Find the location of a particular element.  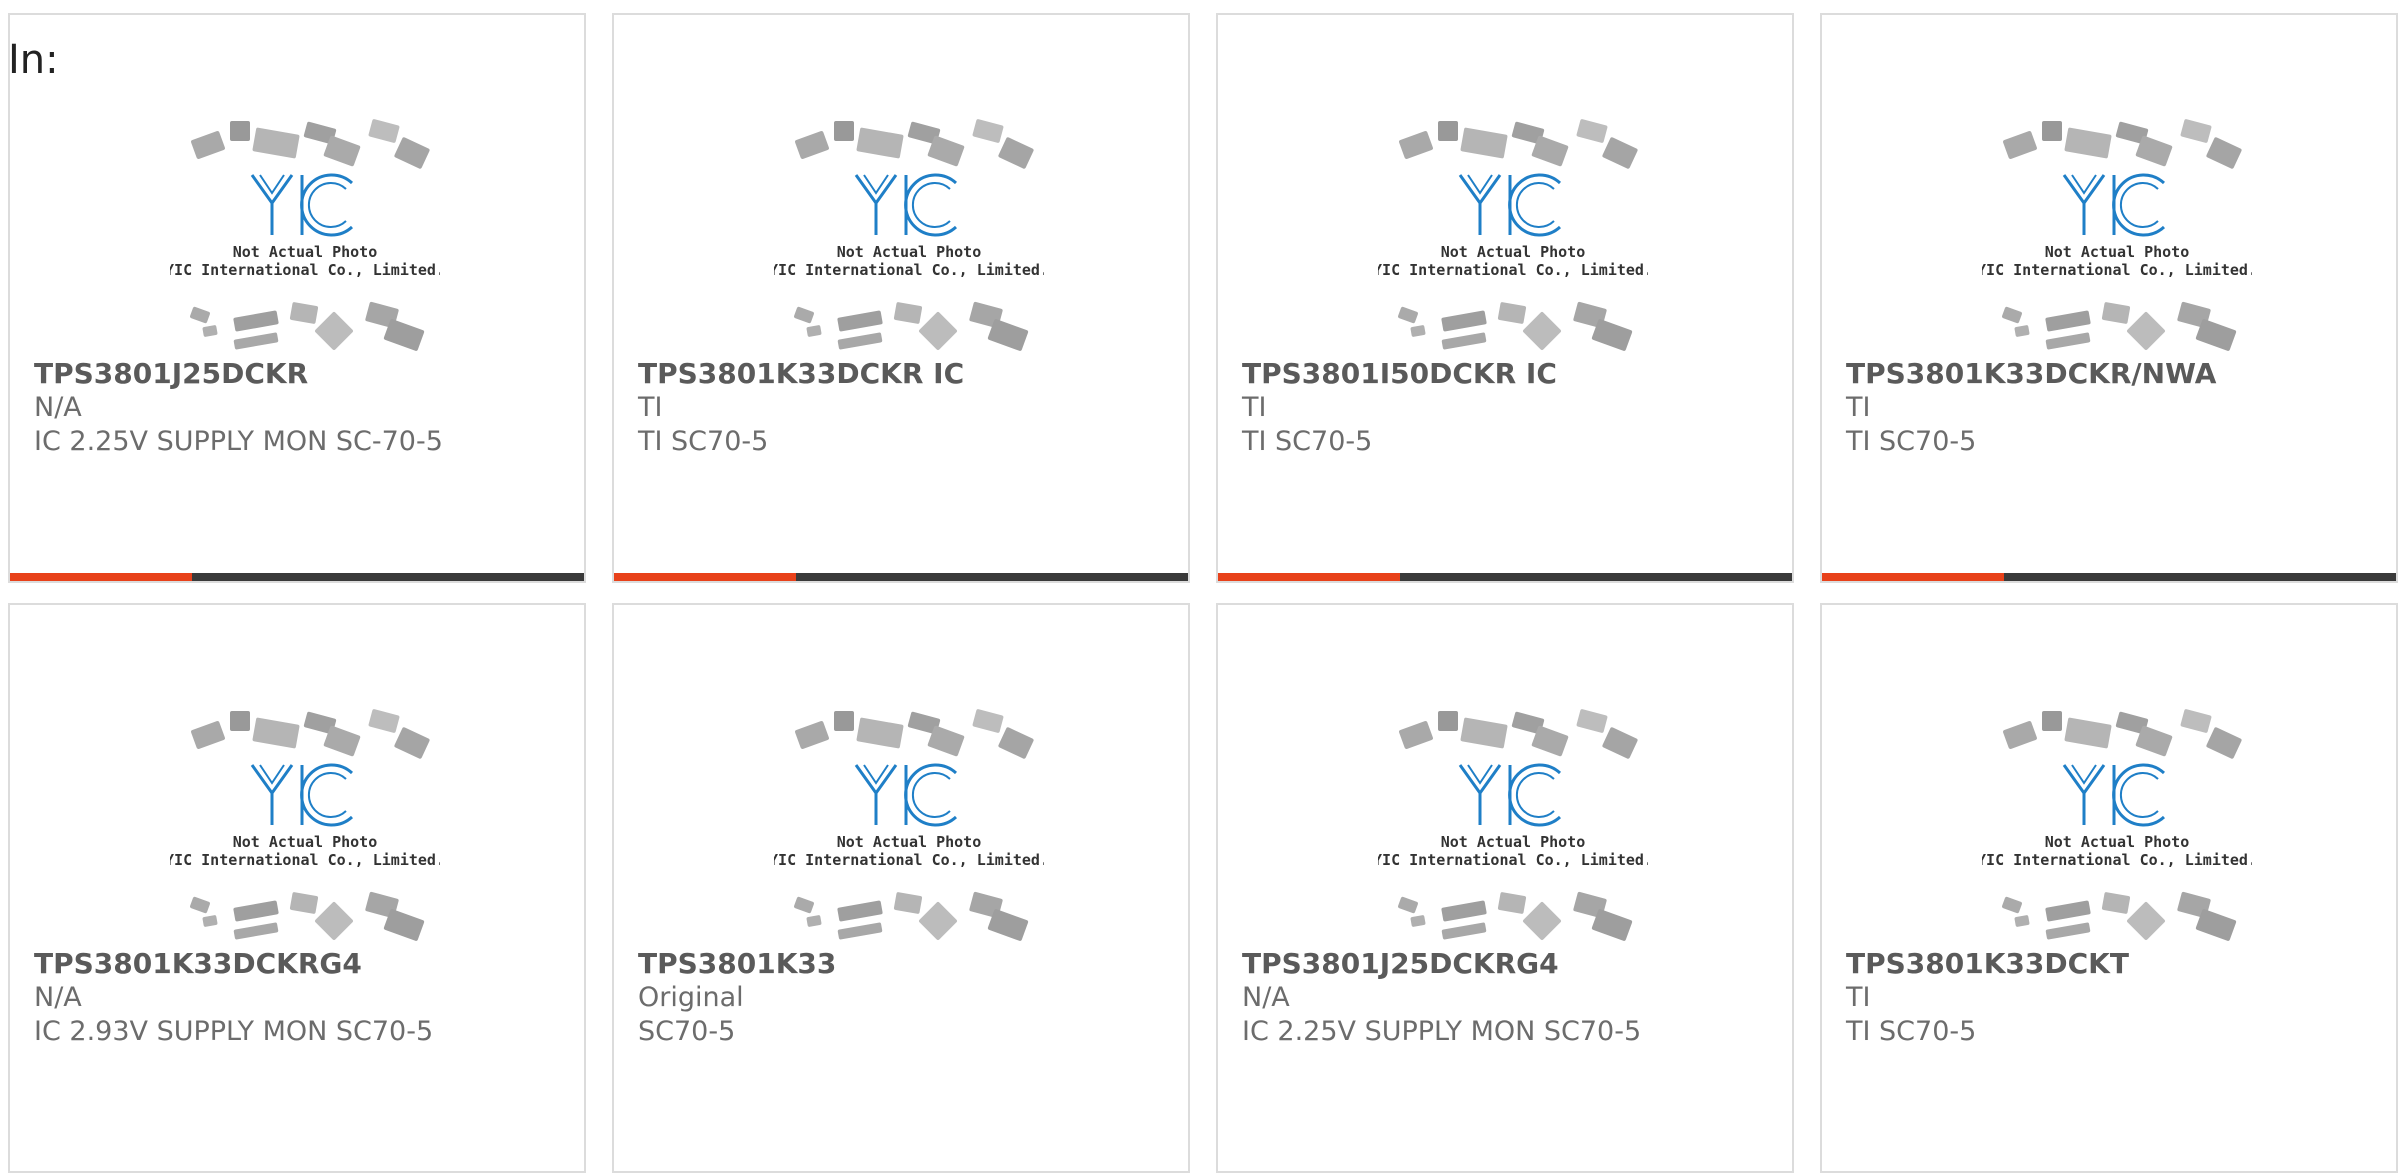

product-manufacturer: N/A is located at coordinates (58, 997).